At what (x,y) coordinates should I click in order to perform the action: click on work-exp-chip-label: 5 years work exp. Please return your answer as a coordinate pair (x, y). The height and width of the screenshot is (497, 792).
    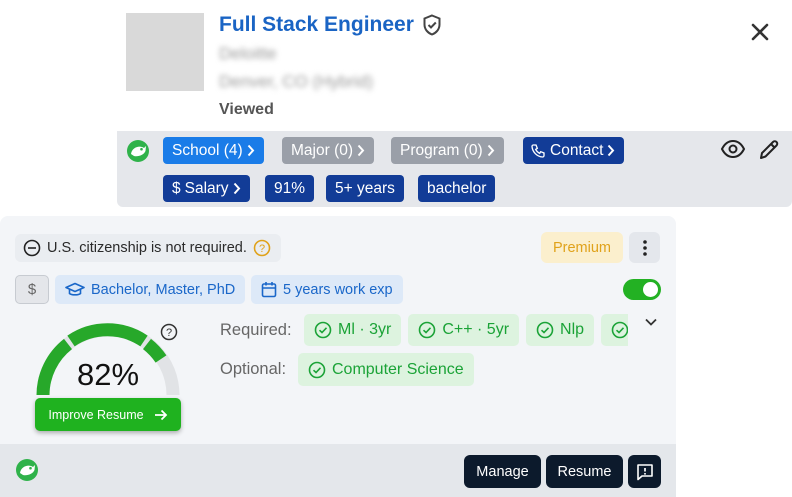
    Looking at the image, I should click on (338, 289).